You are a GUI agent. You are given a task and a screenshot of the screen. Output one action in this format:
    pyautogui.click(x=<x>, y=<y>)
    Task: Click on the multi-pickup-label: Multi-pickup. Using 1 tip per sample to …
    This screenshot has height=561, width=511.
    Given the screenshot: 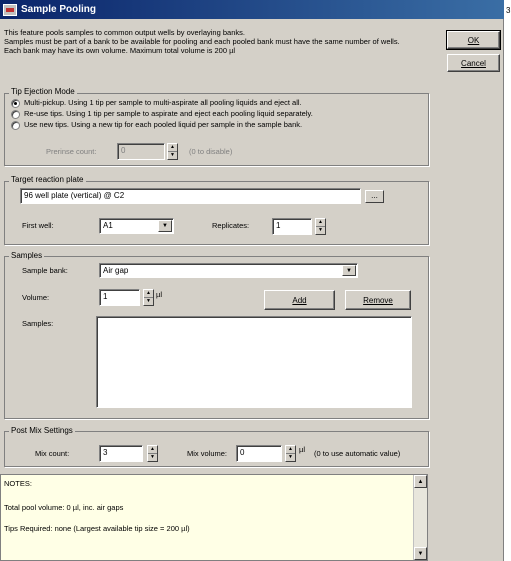 What is the action you would take?
    pyautogui.click(x=163, y=102)
    